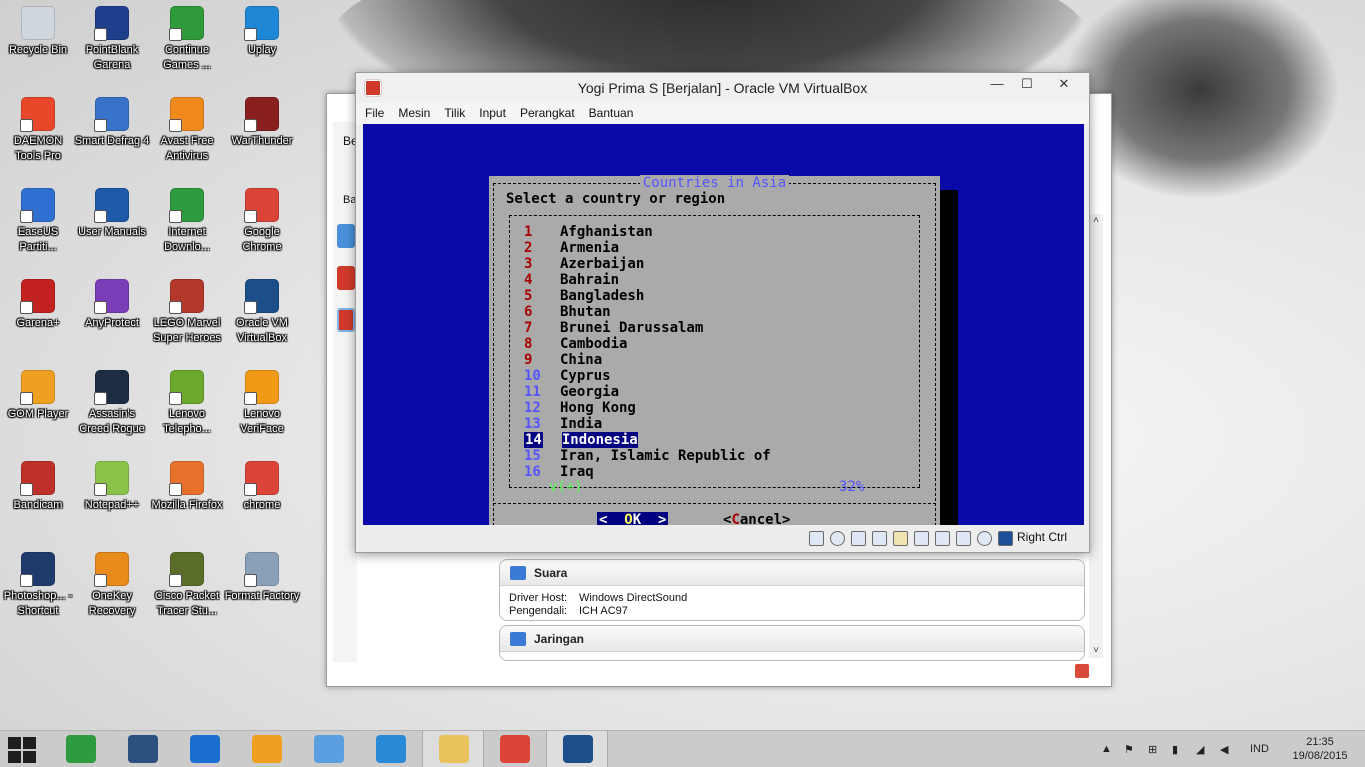 The height and width of the screenshot is (767, 1365). I want to click on notification-icon, so click(1082, 671).